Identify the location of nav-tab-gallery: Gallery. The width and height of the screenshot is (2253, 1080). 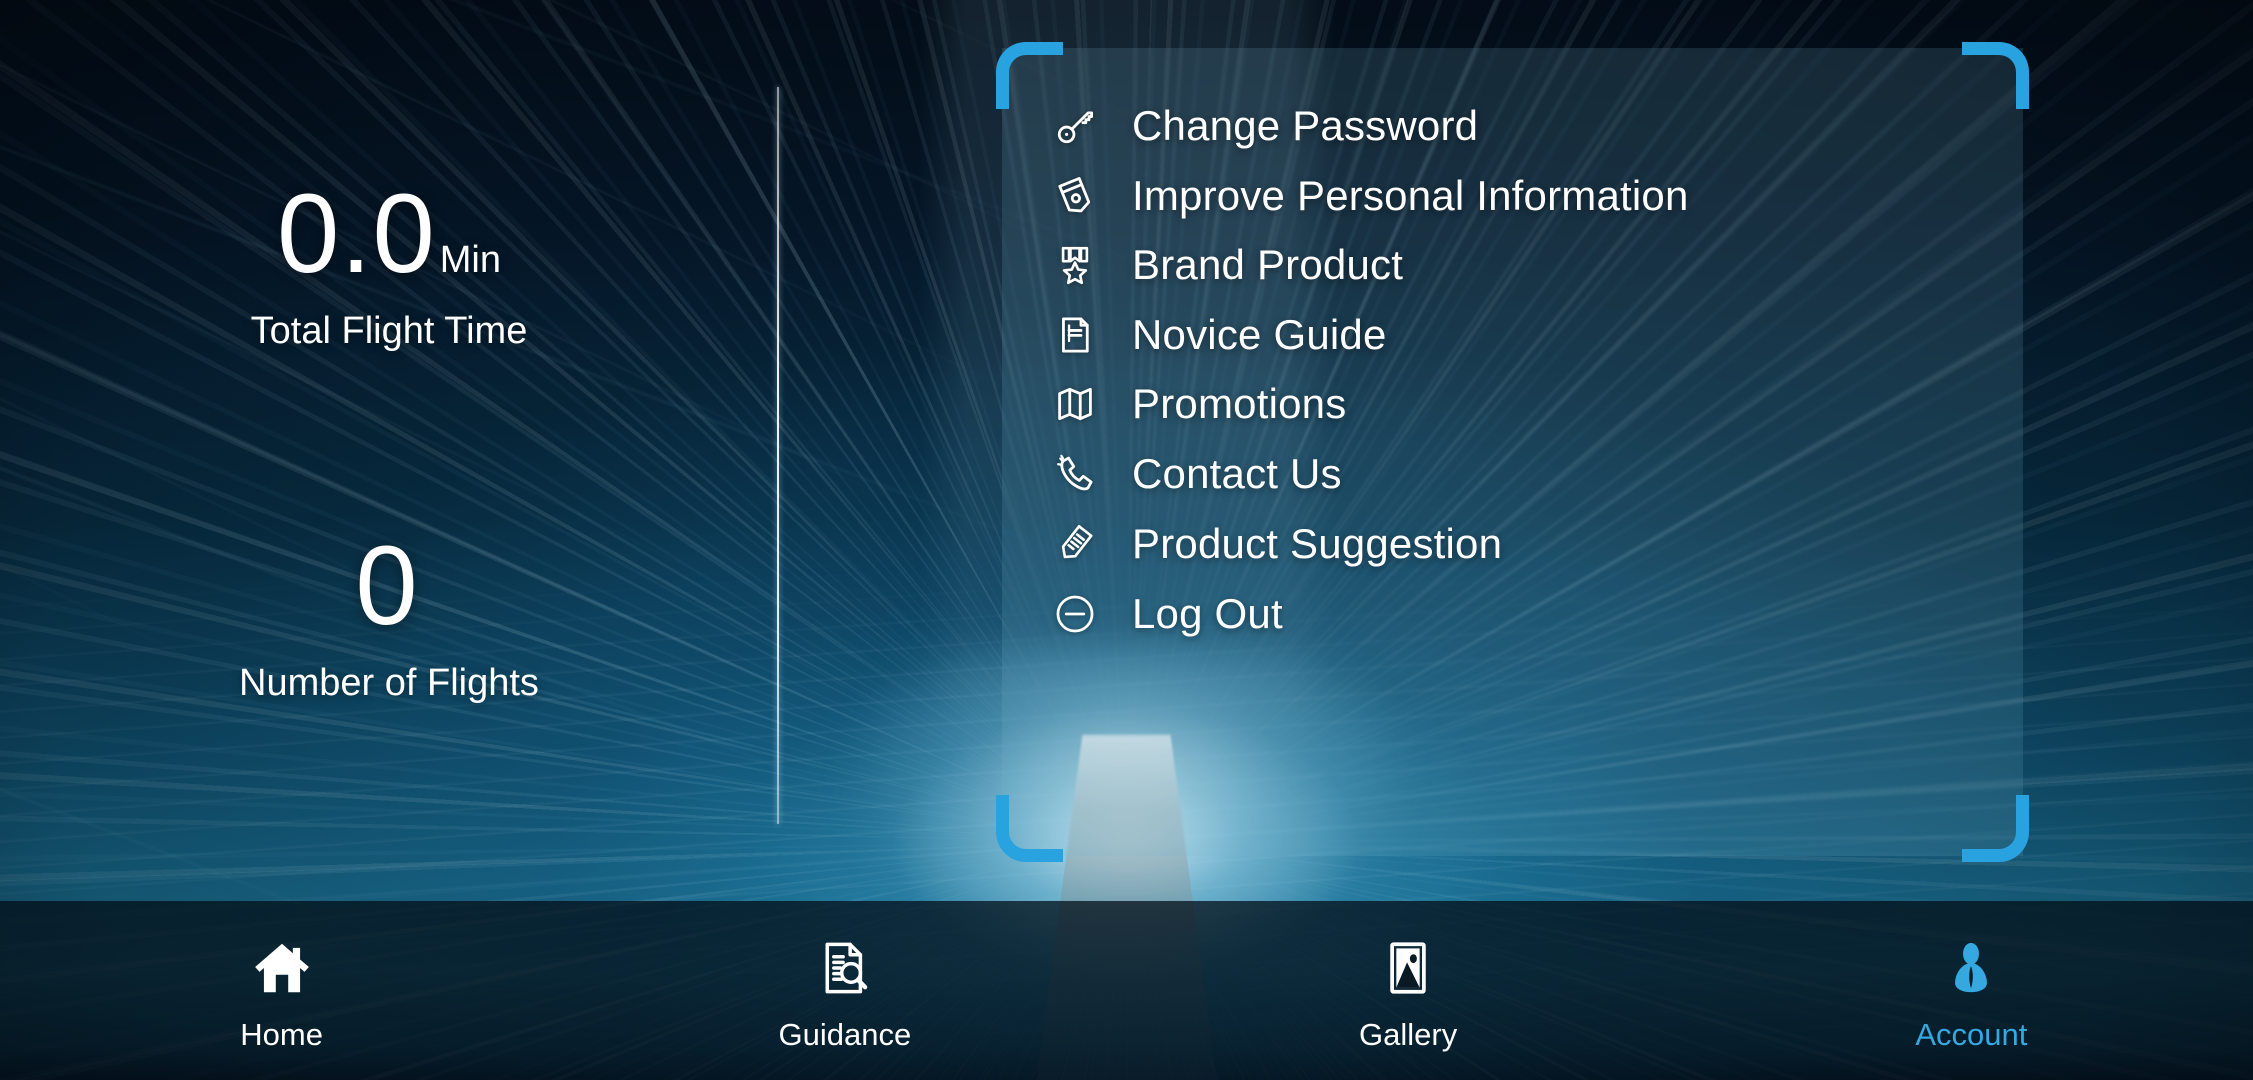
(1408, 990).